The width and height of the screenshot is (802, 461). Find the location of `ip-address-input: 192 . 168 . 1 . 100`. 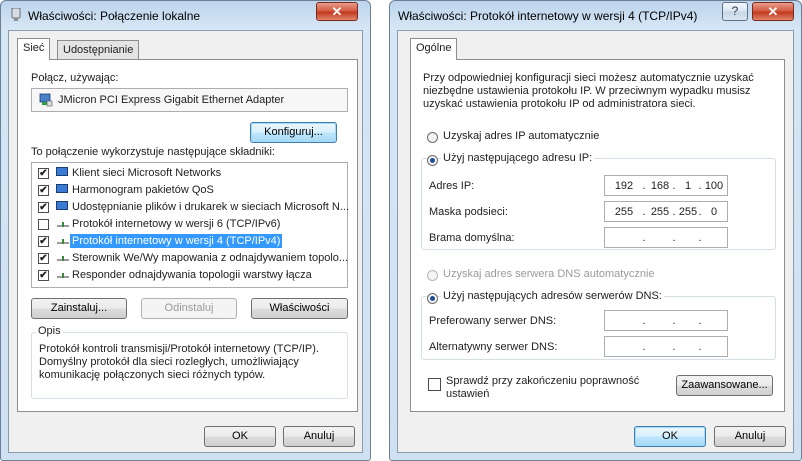

ip-address-input: 192 . 168 . 1 . 100 is located at coordinates (666, 185).